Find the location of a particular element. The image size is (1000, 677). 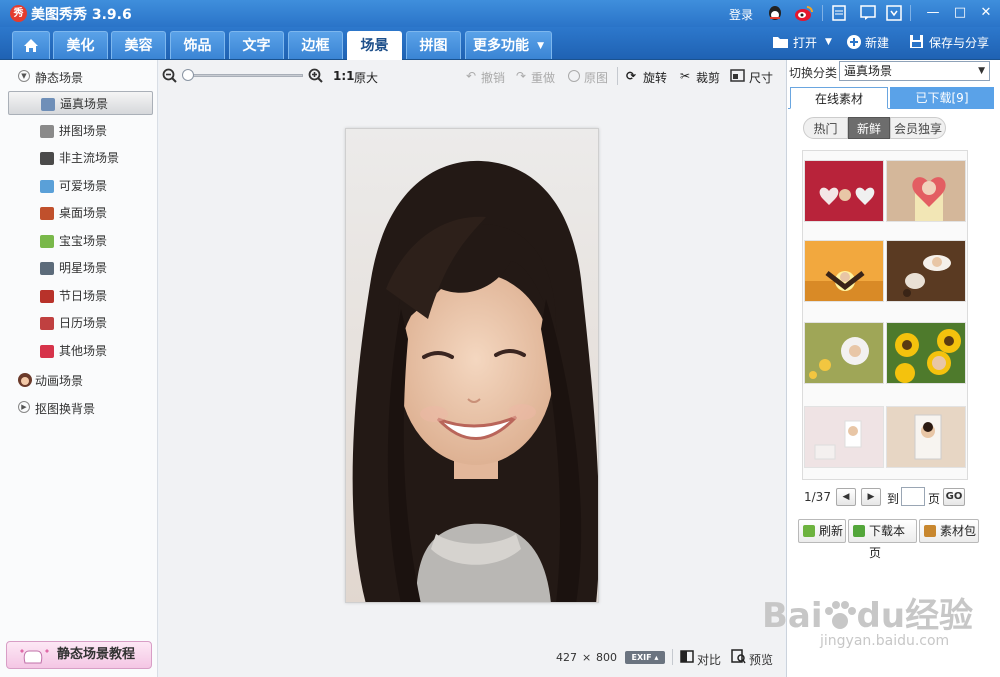

expand-icon: ▶ is located at coordinates (24, 407).